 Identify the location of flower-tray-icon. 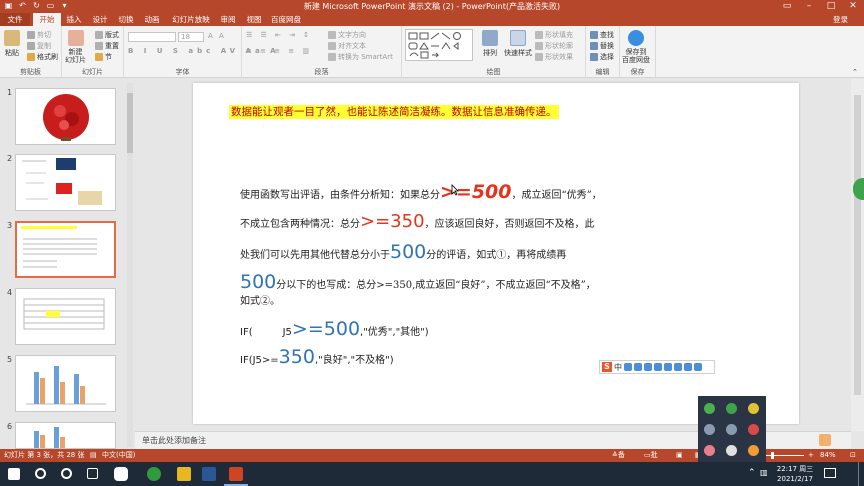
(709, 450).